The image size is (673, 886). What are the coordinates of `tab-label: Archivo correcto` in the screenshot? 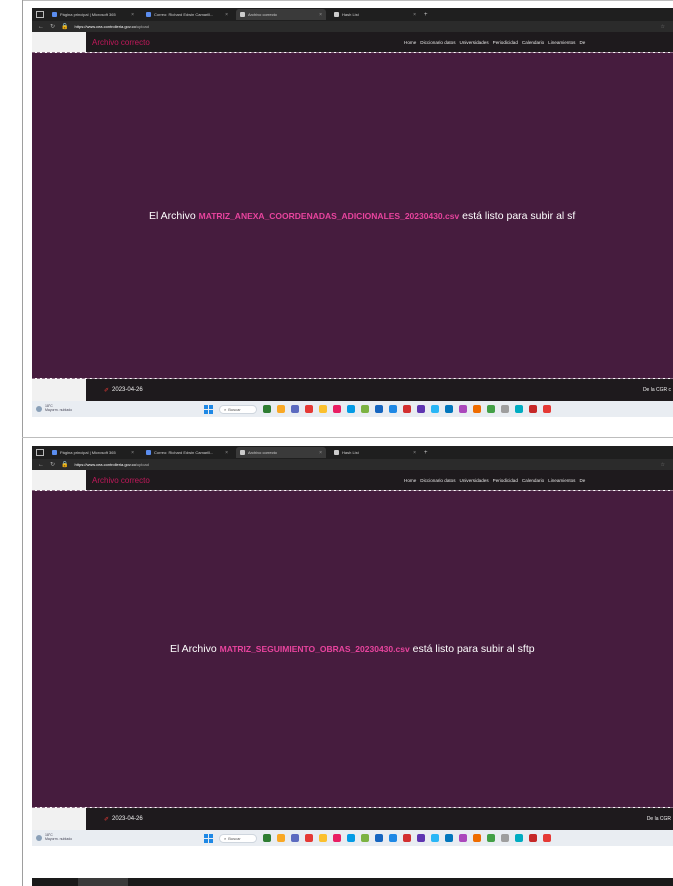 It's located at (262, 14).